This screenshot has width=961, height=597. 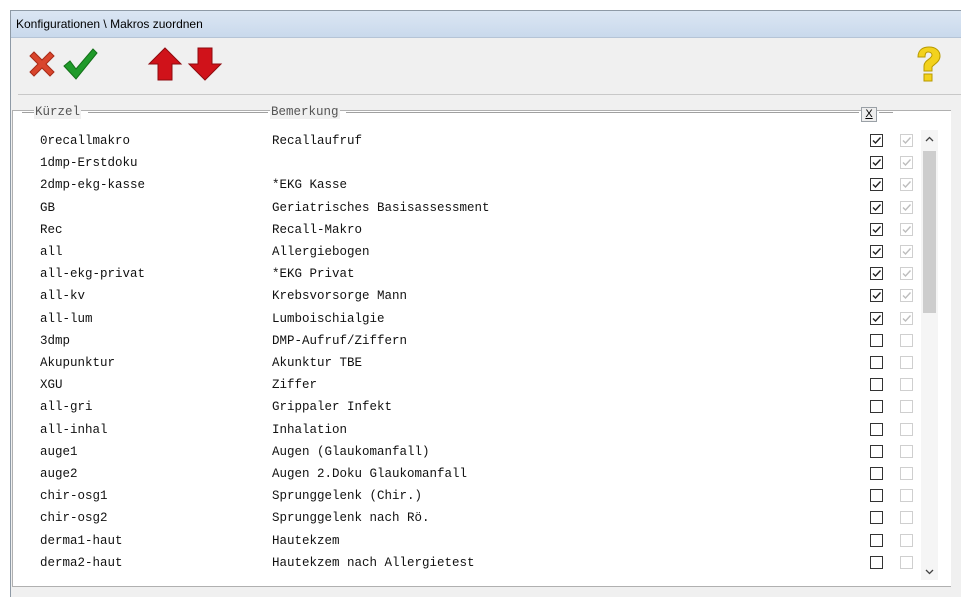 I want to click on title-bar: Konfigurationen \ Makros zuordnen, so click(x=486, y=24).